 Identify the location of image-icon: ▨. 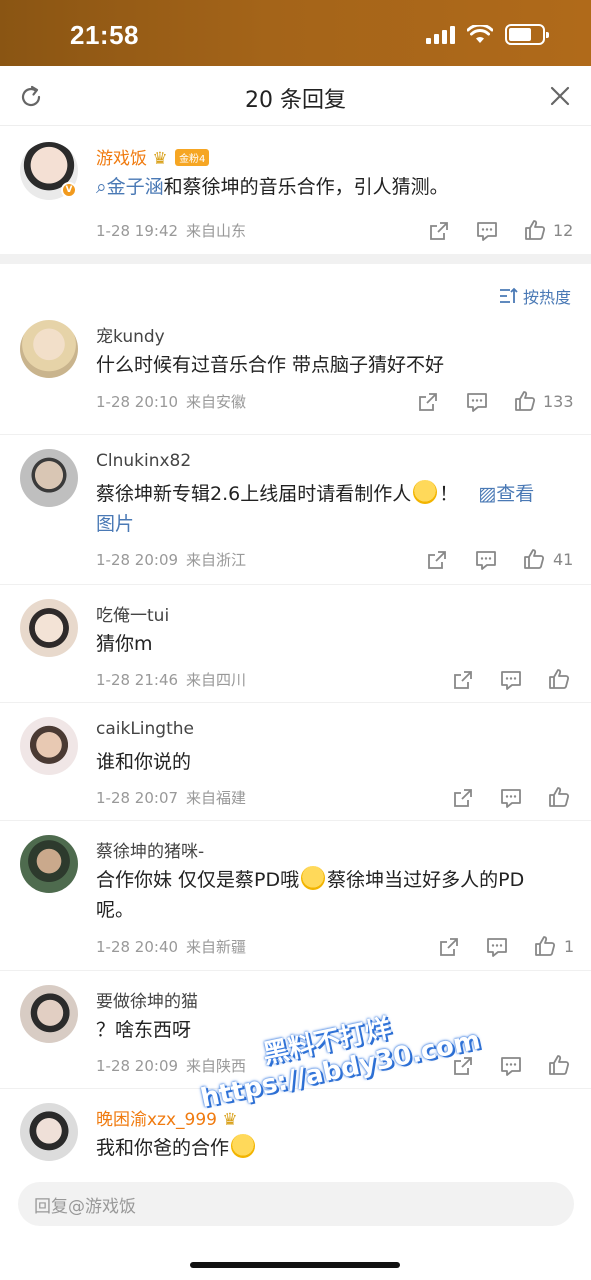
(487, 494).